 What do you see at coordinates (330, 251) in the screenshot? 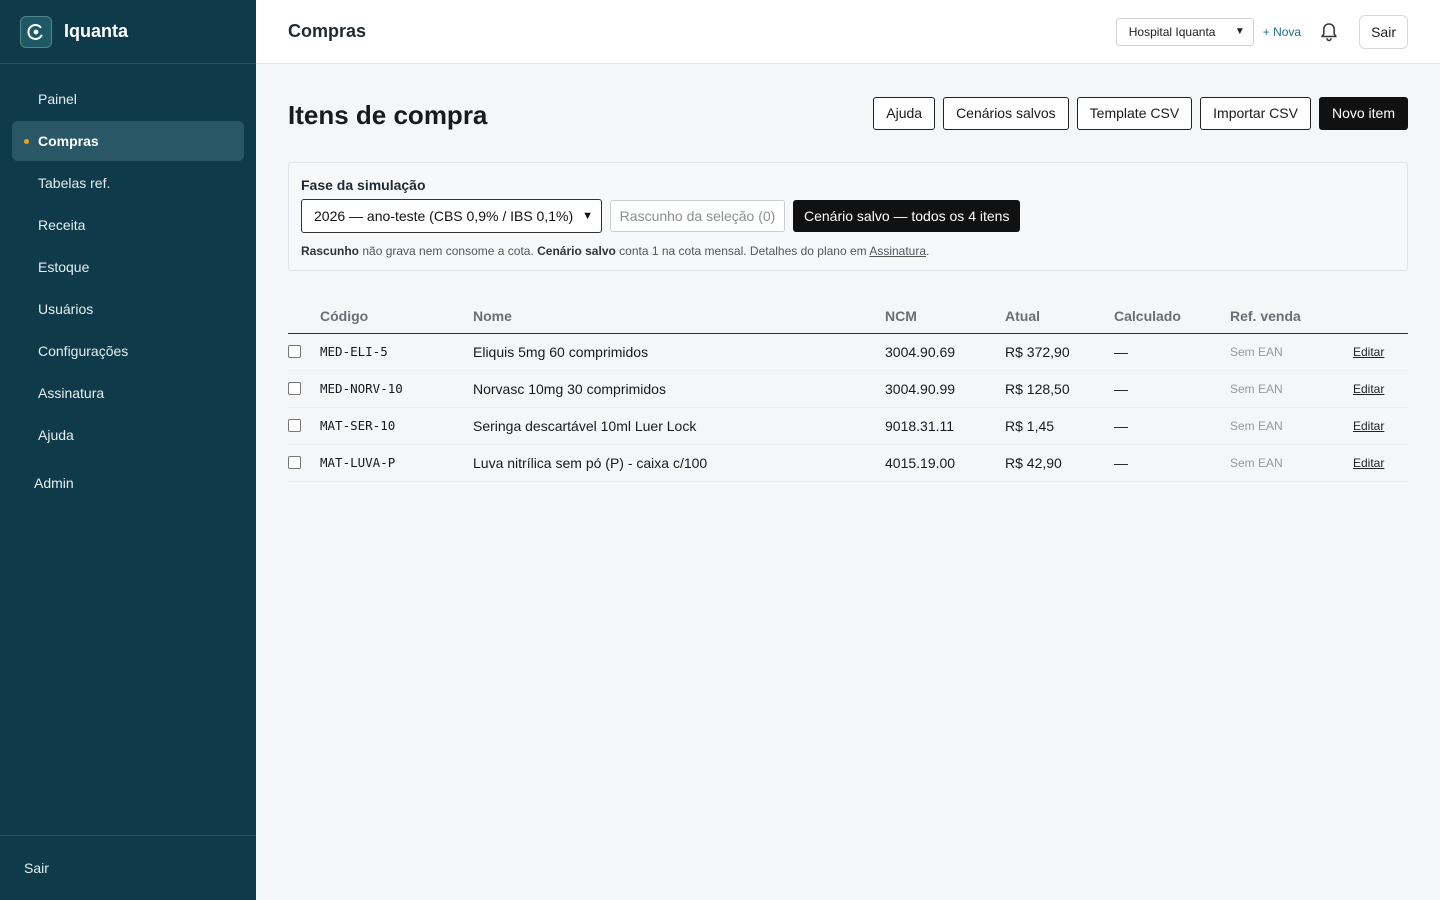
I see `note-draft-term: Rascunho` at bounding box center [330, 251].